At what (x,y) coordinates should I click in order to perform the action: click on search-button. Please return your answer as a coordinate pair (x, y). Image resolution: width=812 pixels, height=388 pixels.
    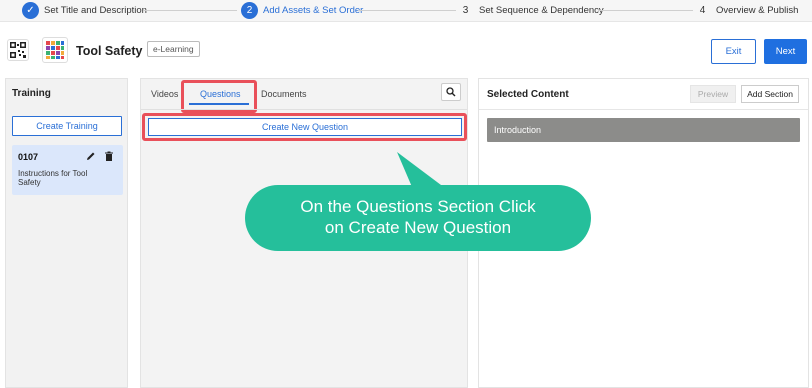
    Looking at the image, I should click on (451, 92).